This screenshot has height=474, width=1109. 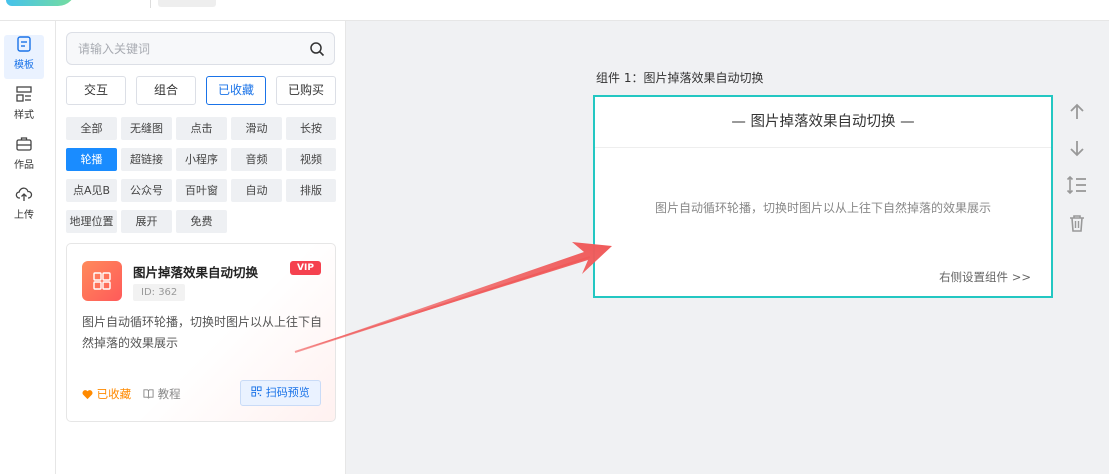 I want to click on tag-official-account: 公众号, so click(x=146, y=190).